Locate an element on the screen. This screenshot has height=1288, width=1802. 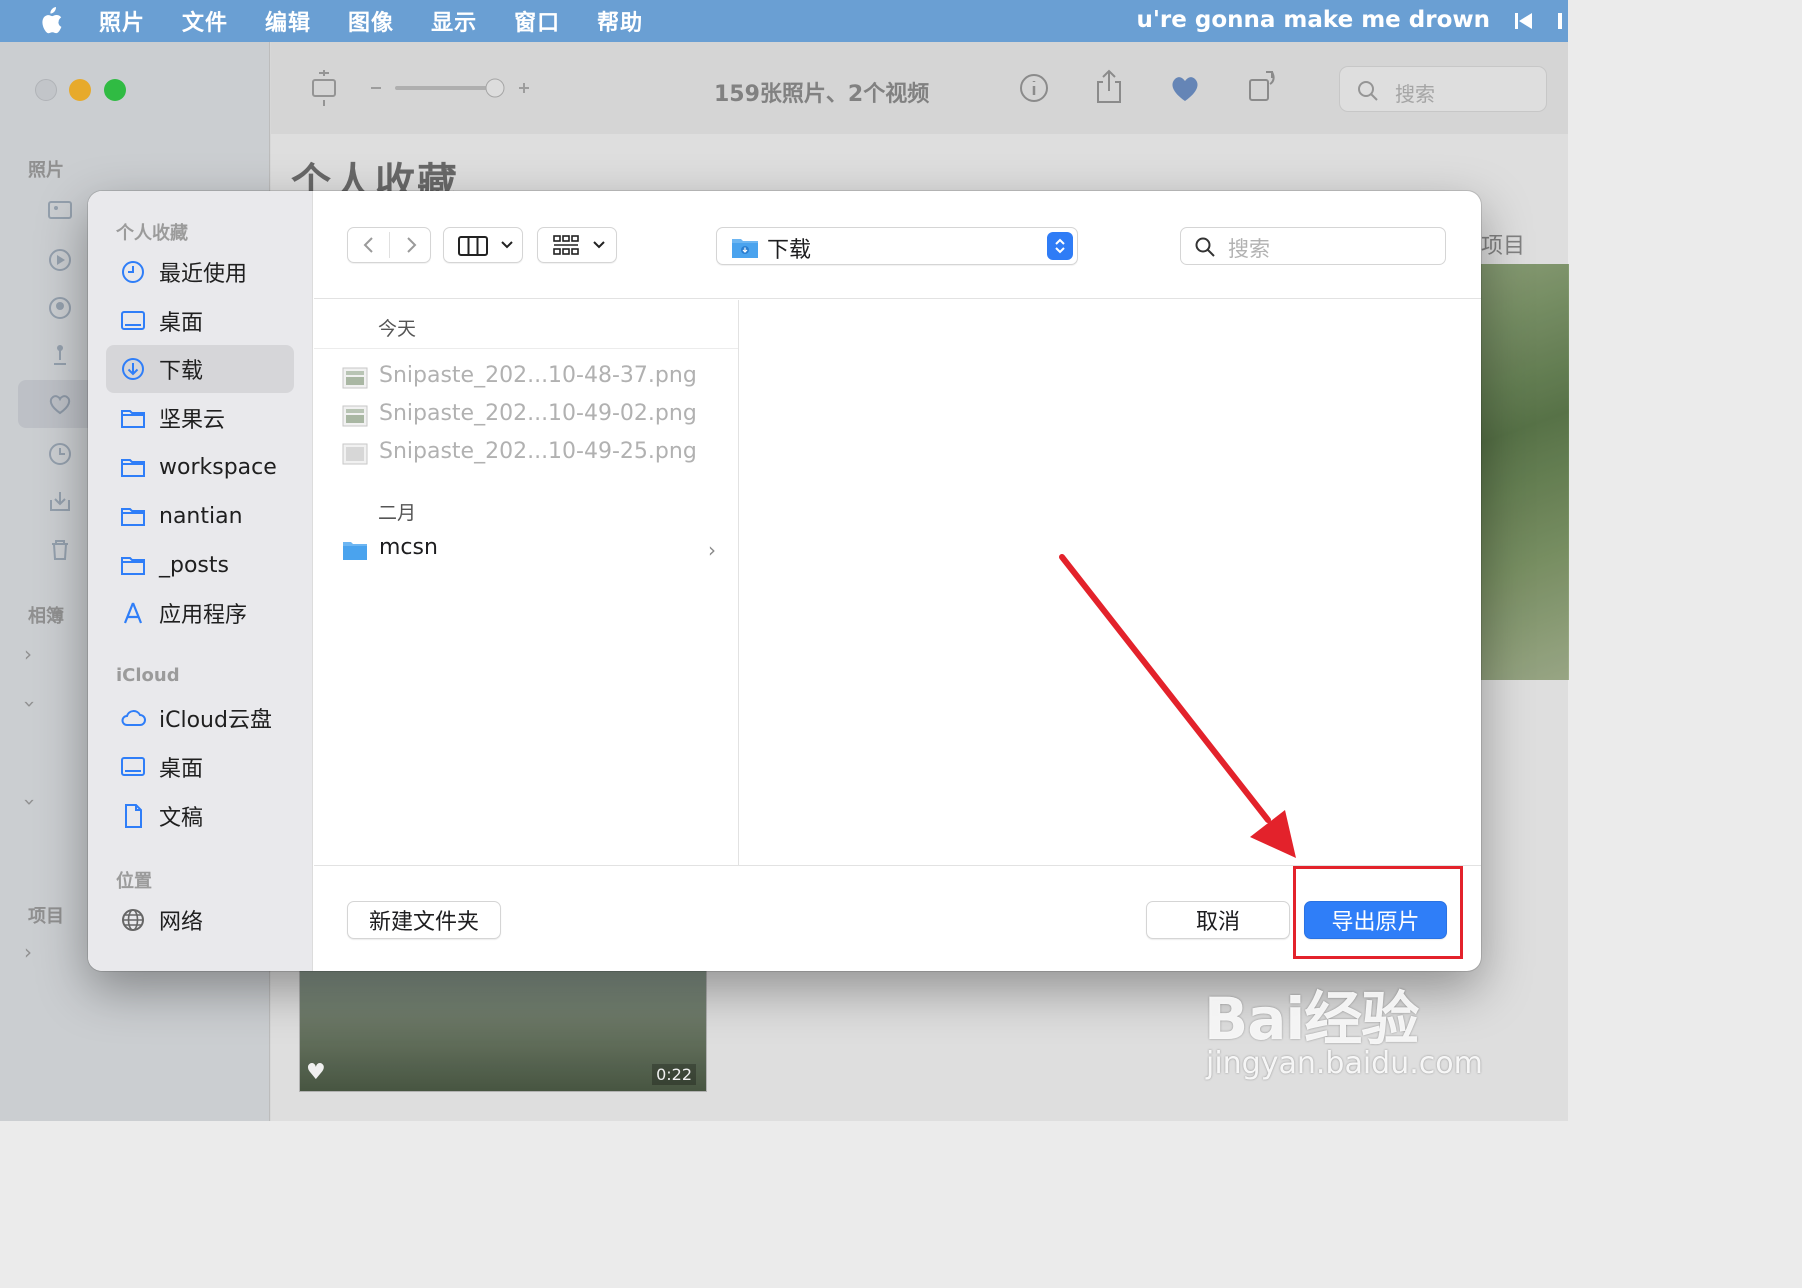
sidebar-item-desktop: 桌面 is located at coordinates (200, 321).